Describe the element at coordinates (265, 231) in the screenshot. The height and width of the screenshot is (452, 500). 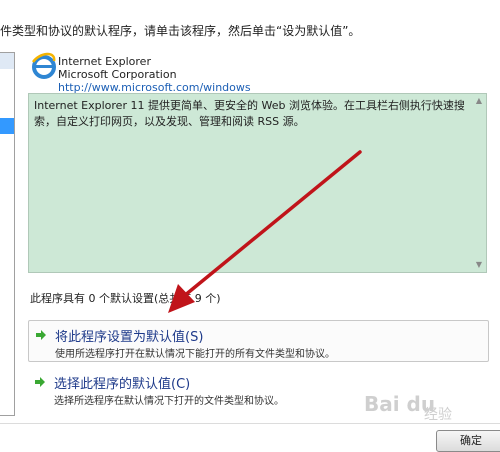
I see `red-annotation-arrow` at that location.